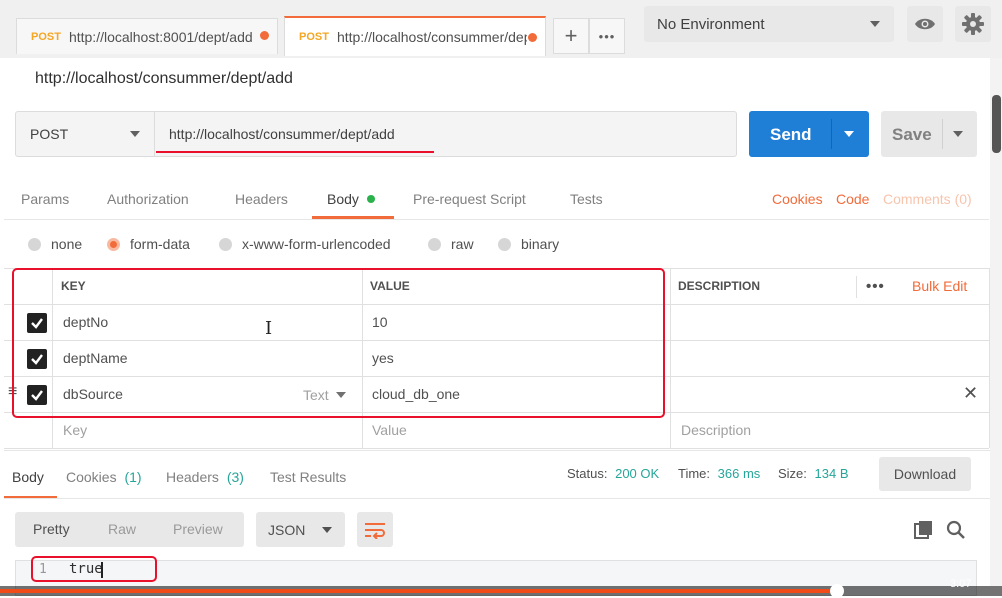 The image size is (1002, 598). What do you see at coordinates (501, 588) in the screenshot?
I see `video-progress-bar: 3:07` at bounding box center [501, 588].